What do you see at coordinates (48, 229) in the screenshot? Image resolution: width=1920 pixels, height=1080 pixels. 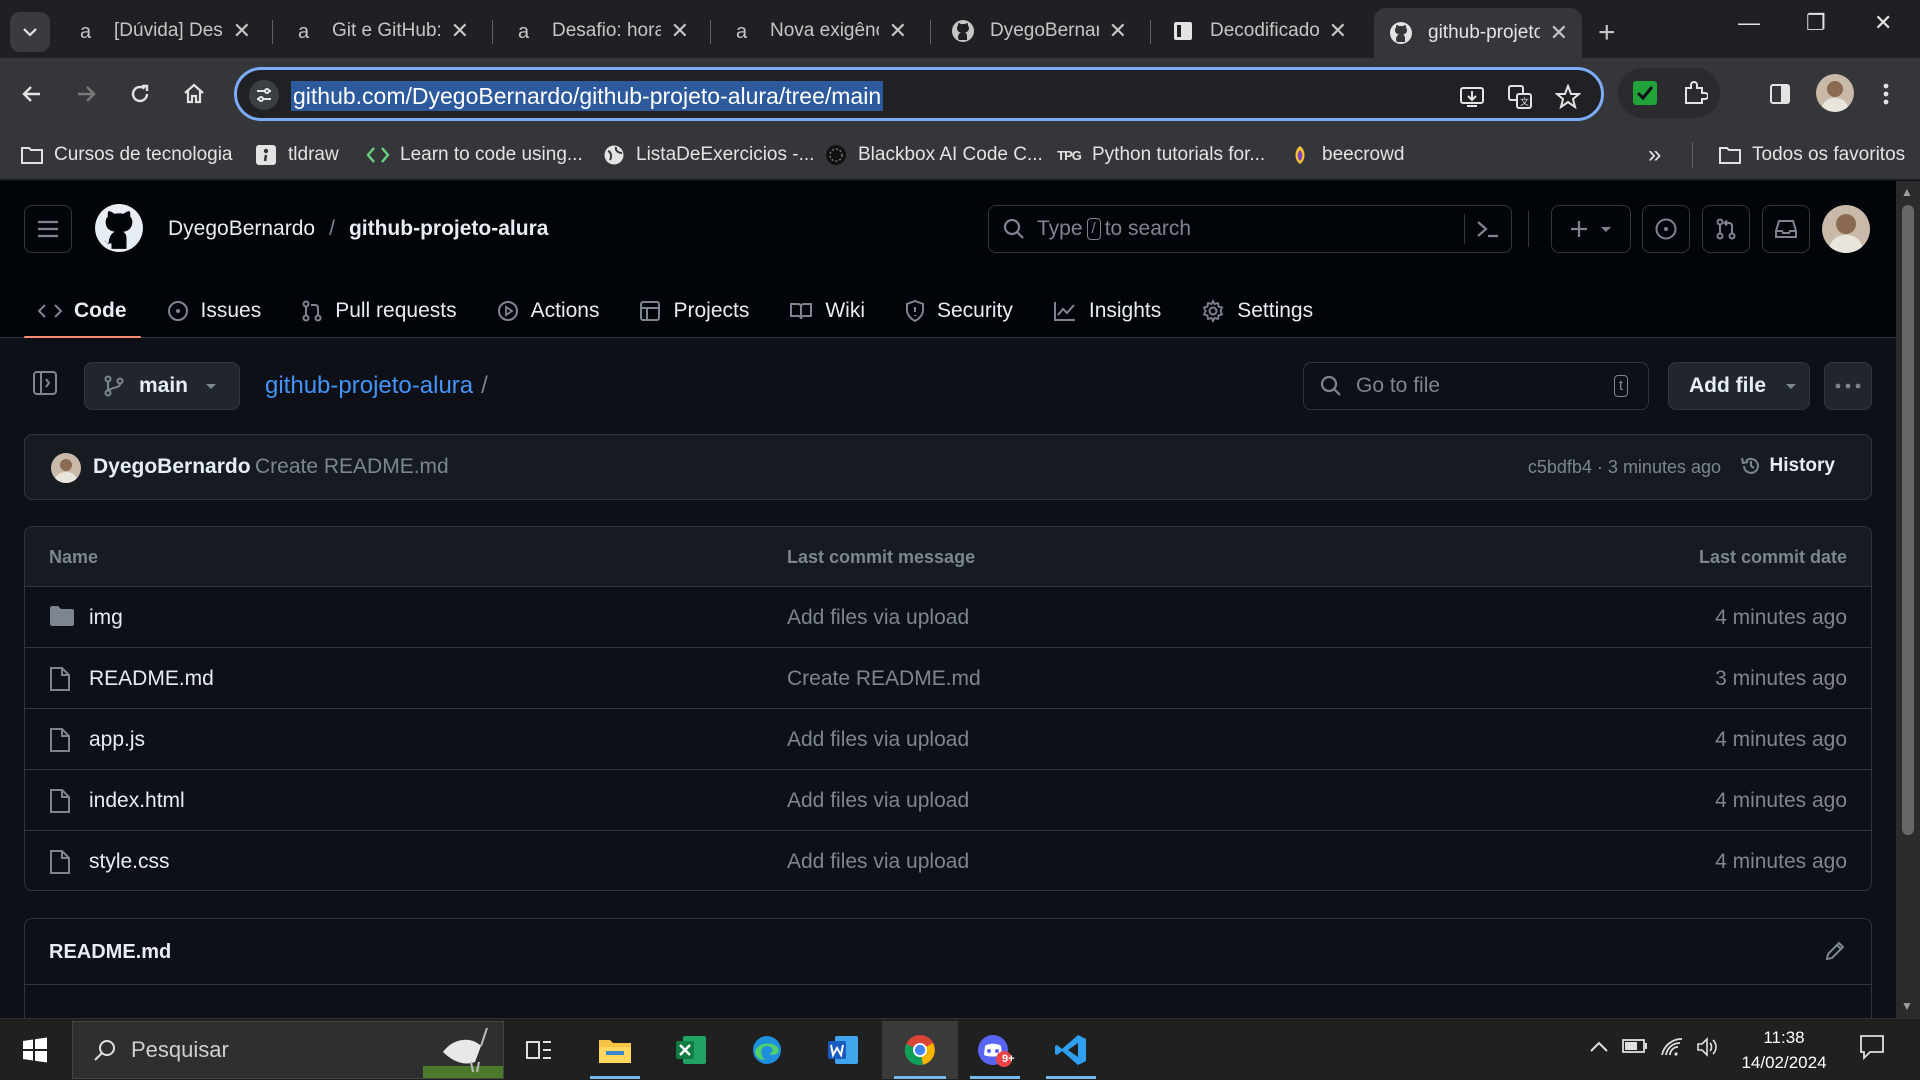 I see `hamburger-menu-button` at bounding box center [48, 229].